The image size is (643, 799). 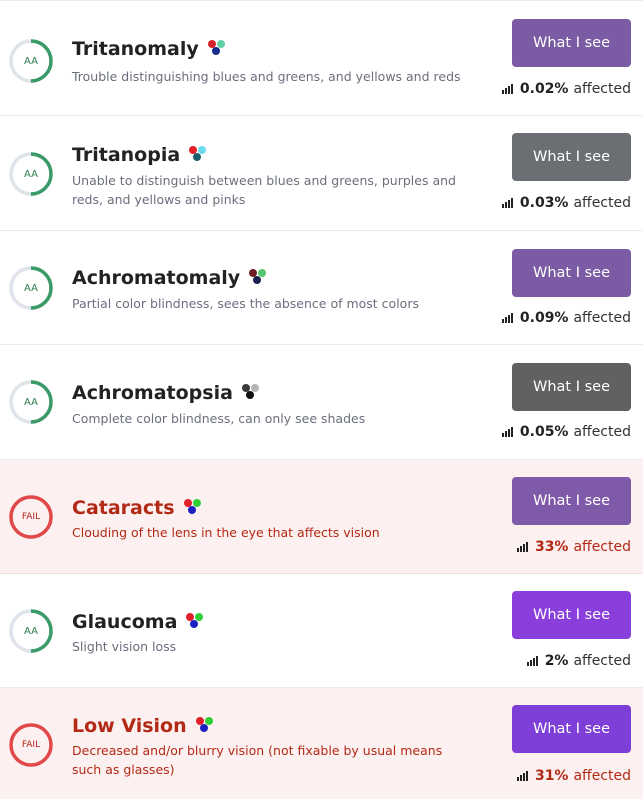 I want to click on affected-stat: 2% affected, so click(x=578, y=661).